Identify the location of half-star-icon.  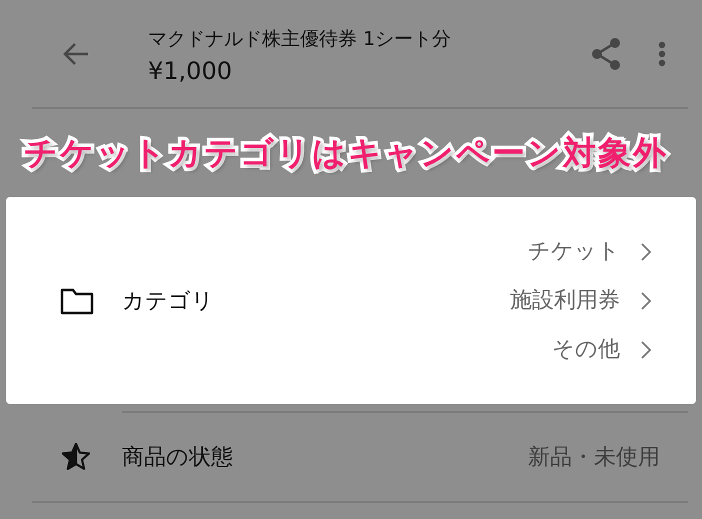
(76, 457).